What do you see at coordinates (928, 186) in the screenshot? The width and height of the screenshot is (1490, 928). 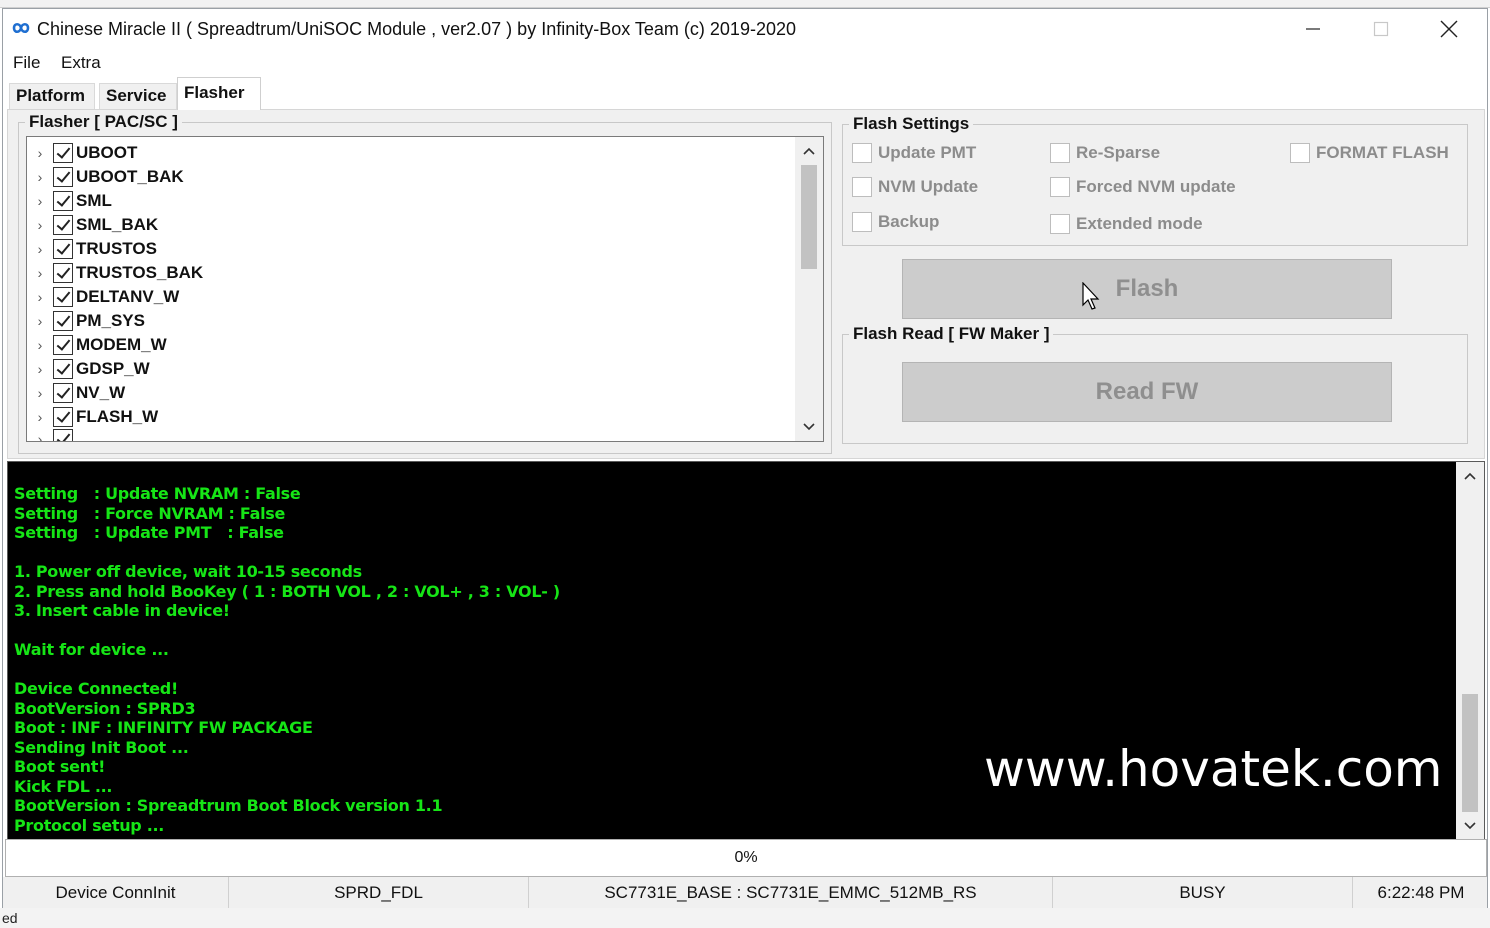 I see `option-label: NVM Update` at bounding box center [928, 186].